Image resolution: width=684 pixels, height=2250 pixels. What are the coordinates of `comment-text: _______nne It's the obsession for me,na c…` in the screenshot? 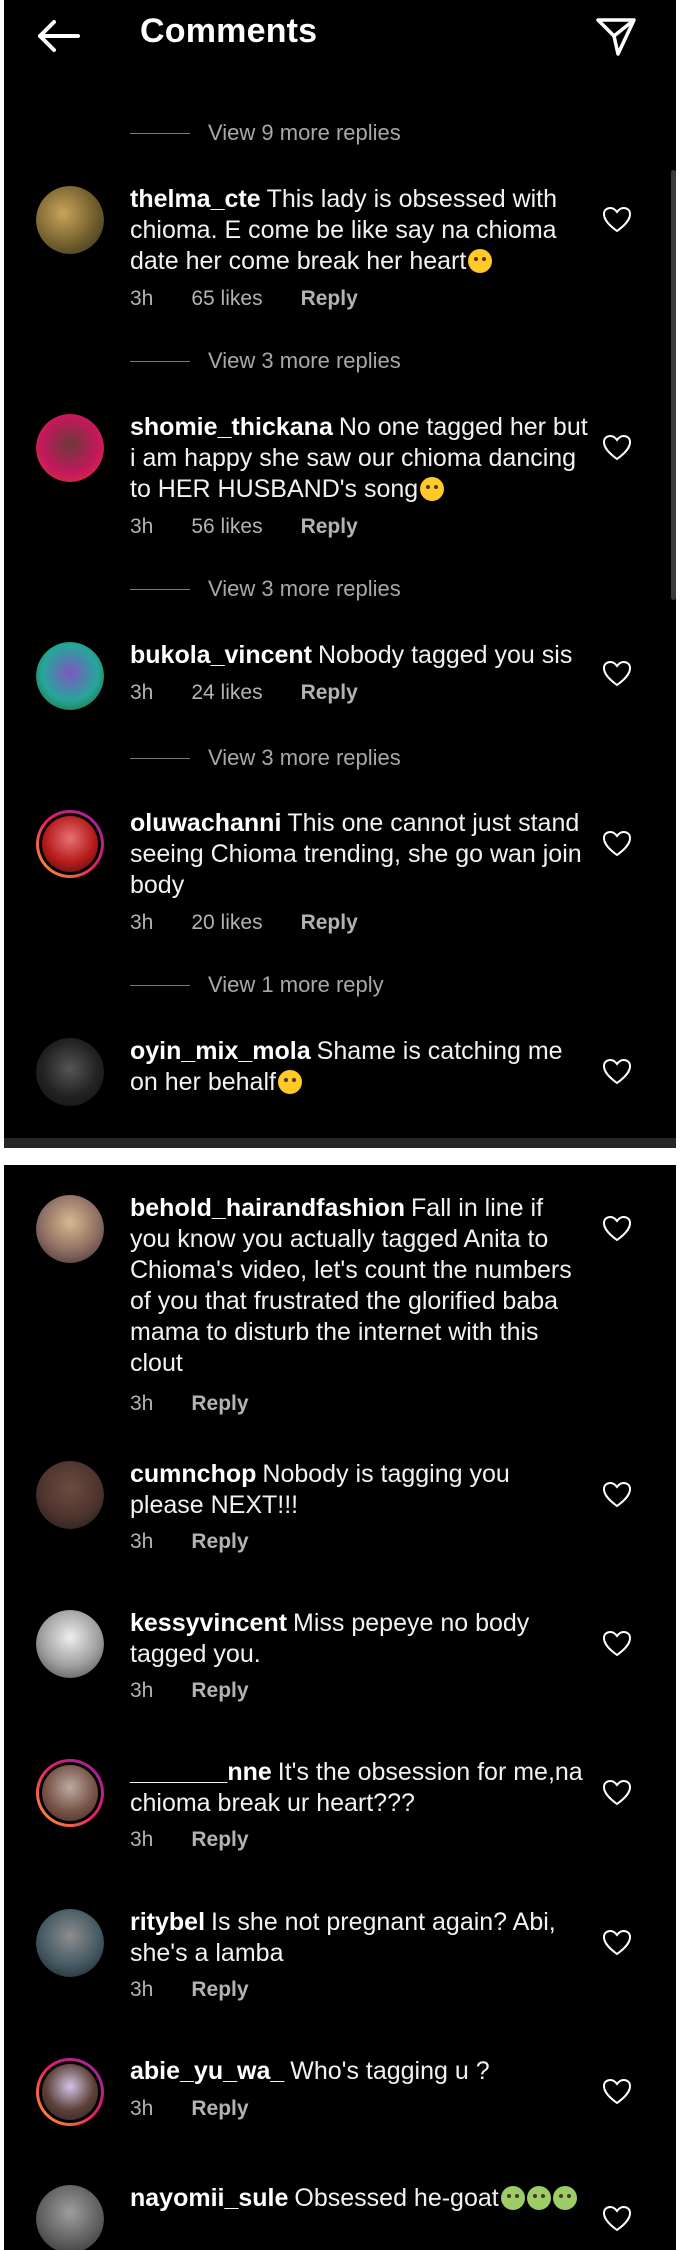 It's located at (356, 1787).